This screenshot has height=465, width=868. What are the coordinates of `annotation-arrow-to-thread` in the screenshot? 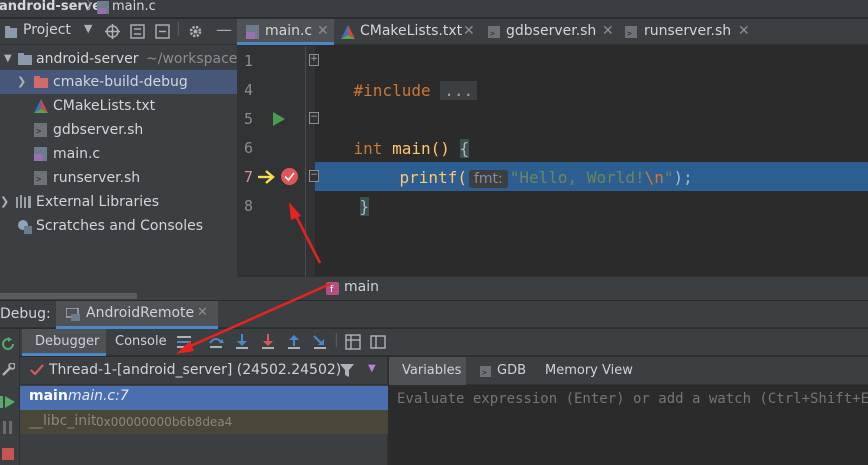 It's located at (258, 316).